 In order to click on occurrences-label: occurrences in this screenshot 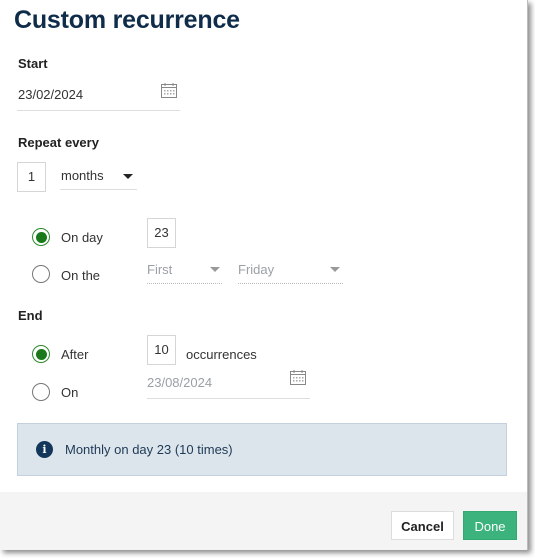, I will do `click(221, 354)`.